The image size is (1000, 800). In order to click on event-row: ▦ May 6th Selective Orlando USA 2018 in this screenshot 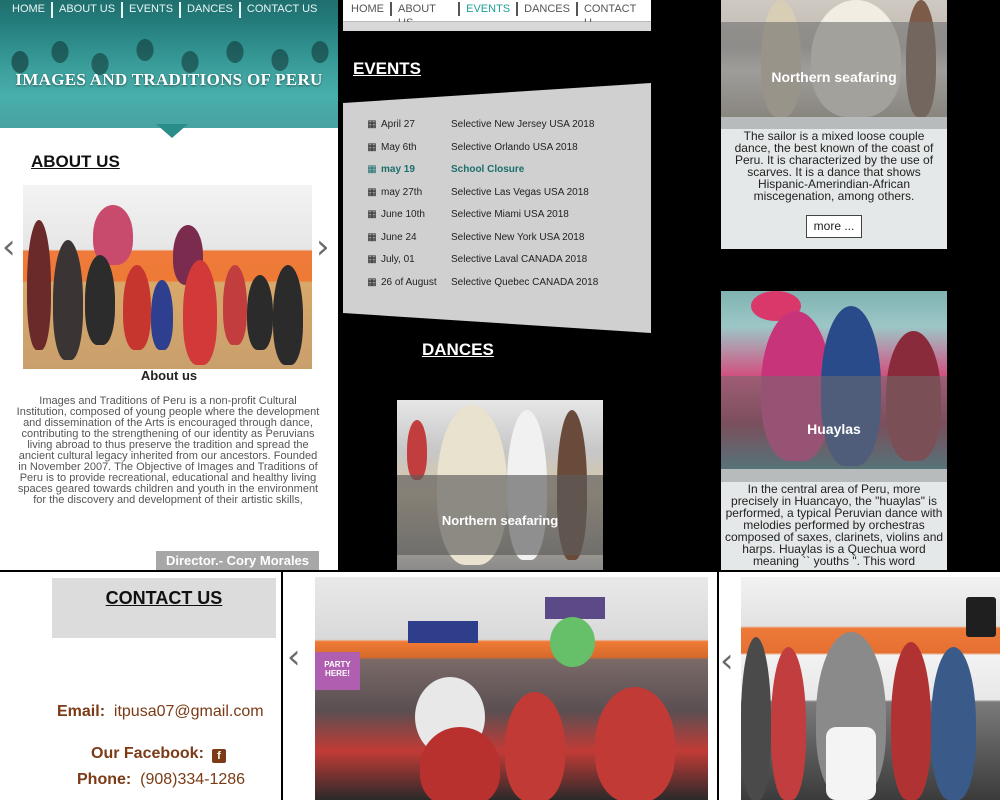, I will do `click(507, 149)`.